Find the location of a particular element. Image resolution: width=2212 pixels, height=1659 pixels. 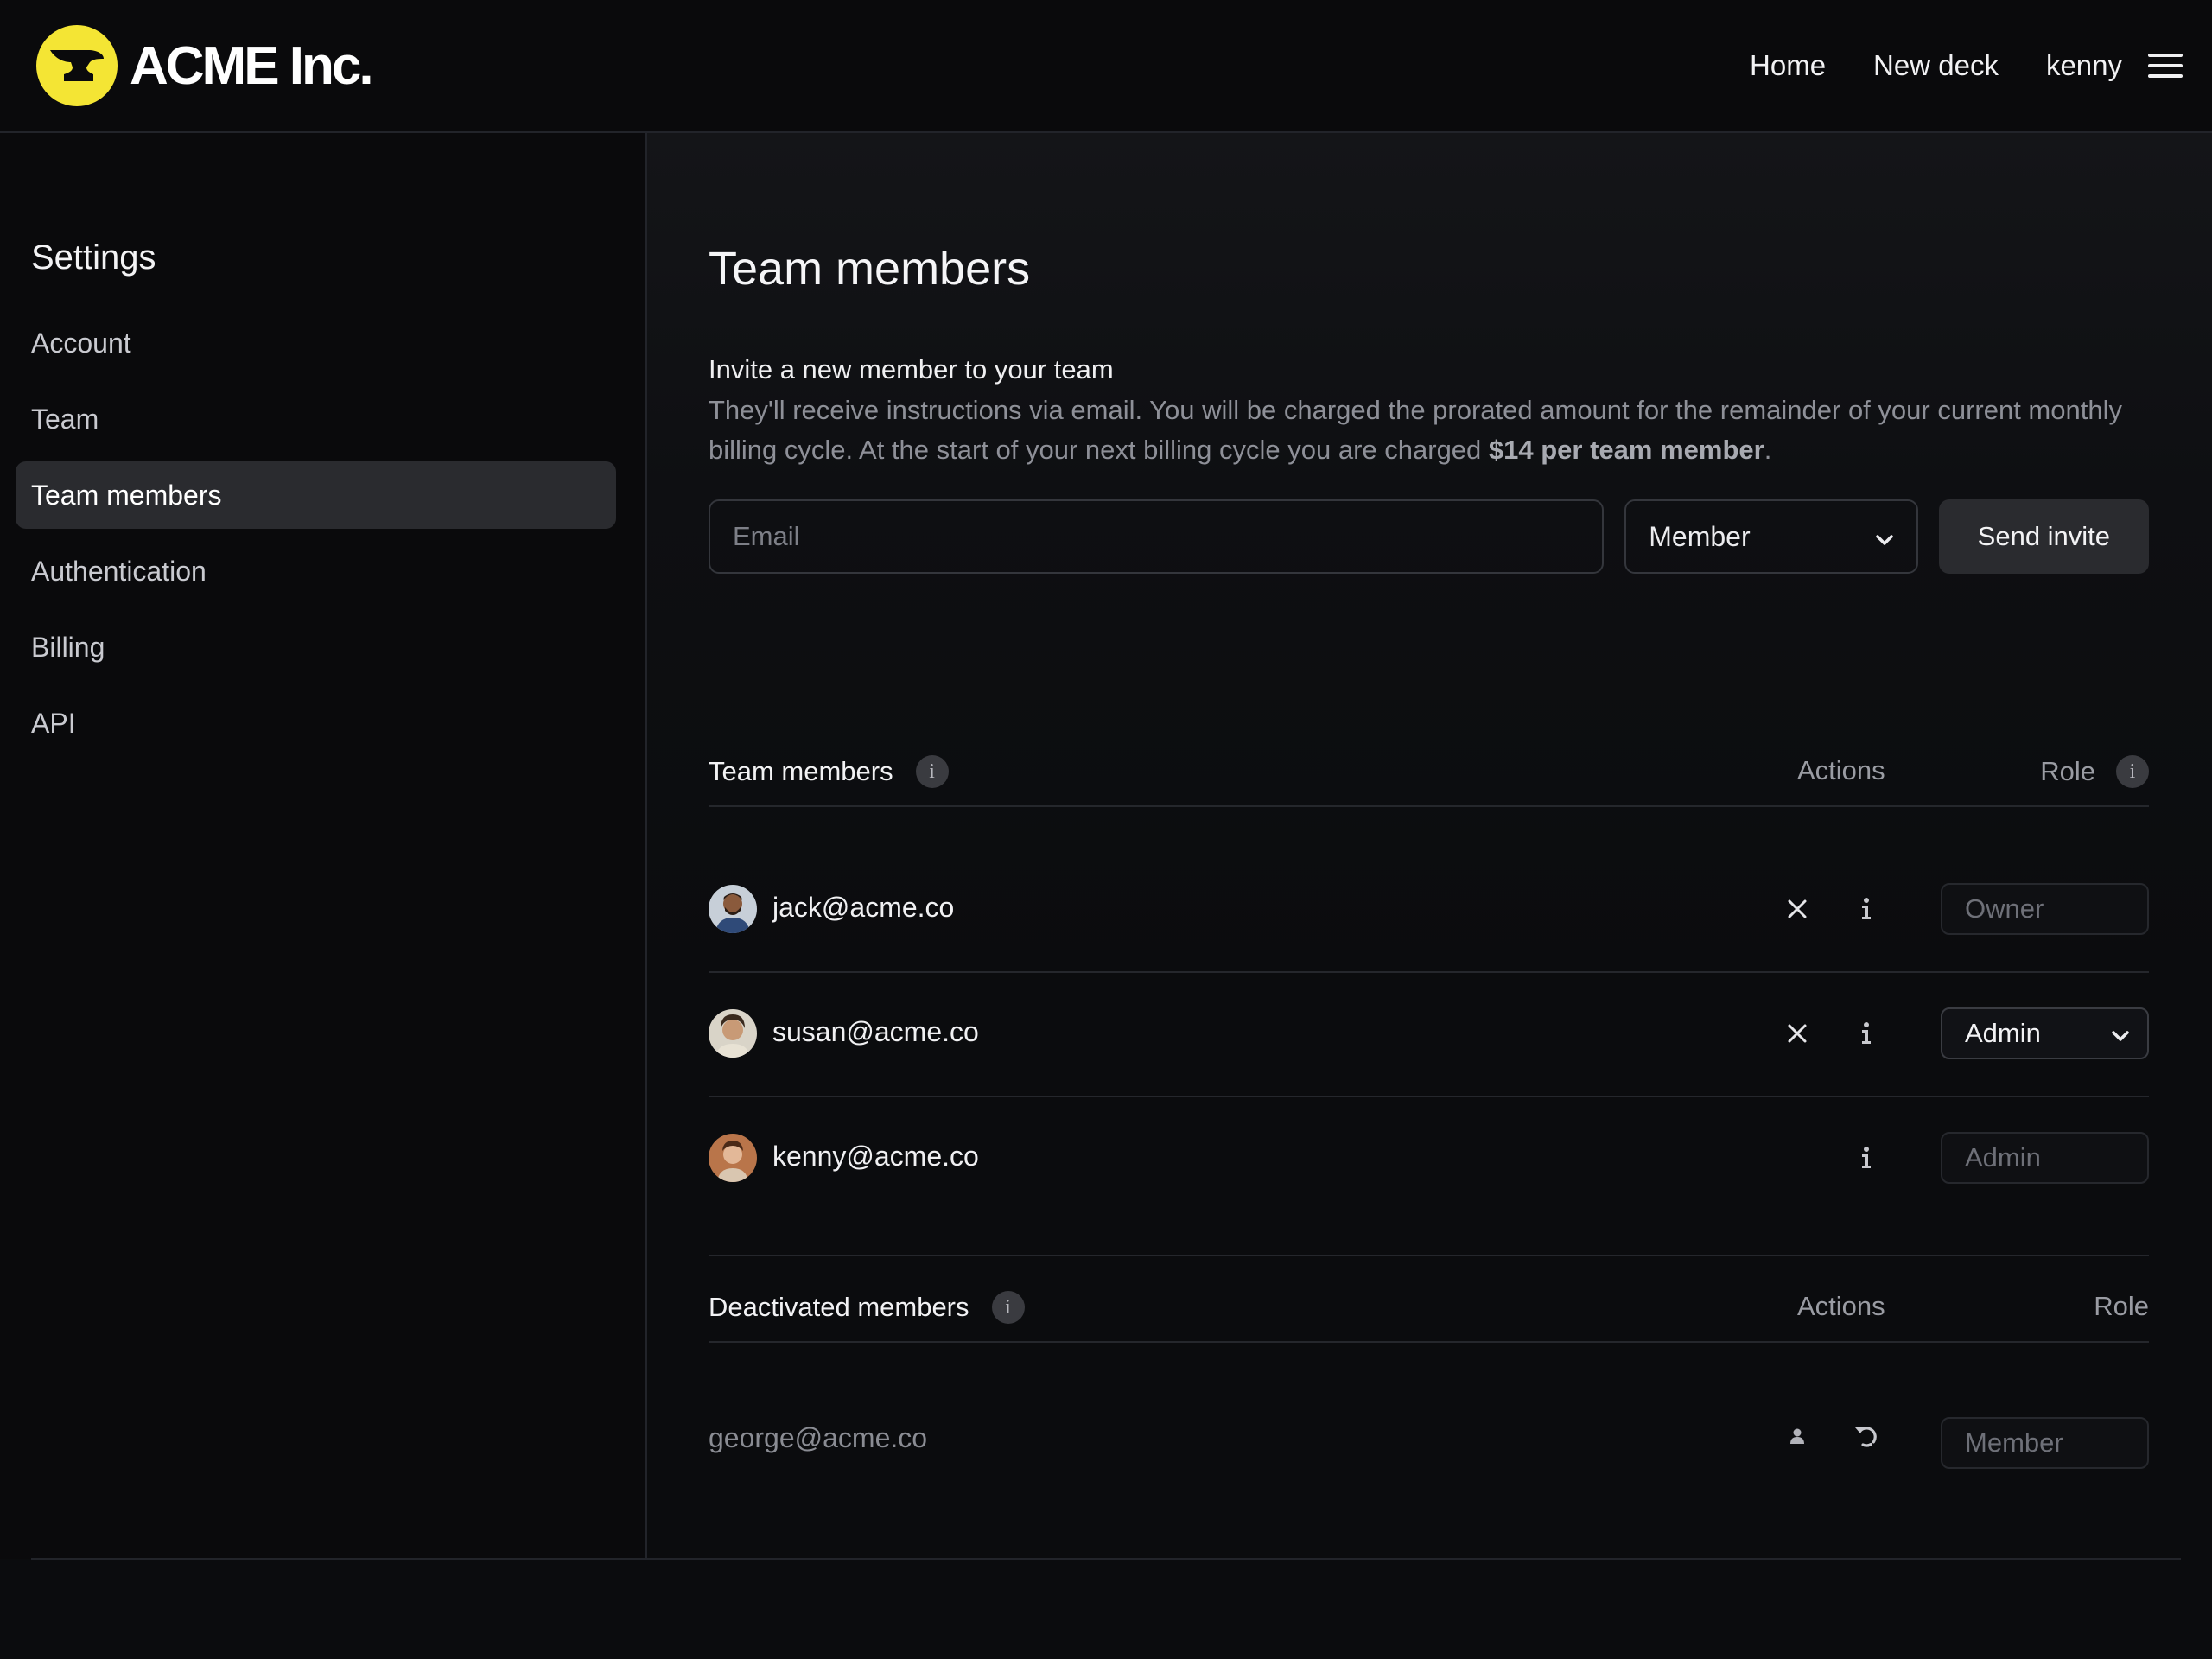

role-column-header: Role is located at coordinates (2121, 1306).